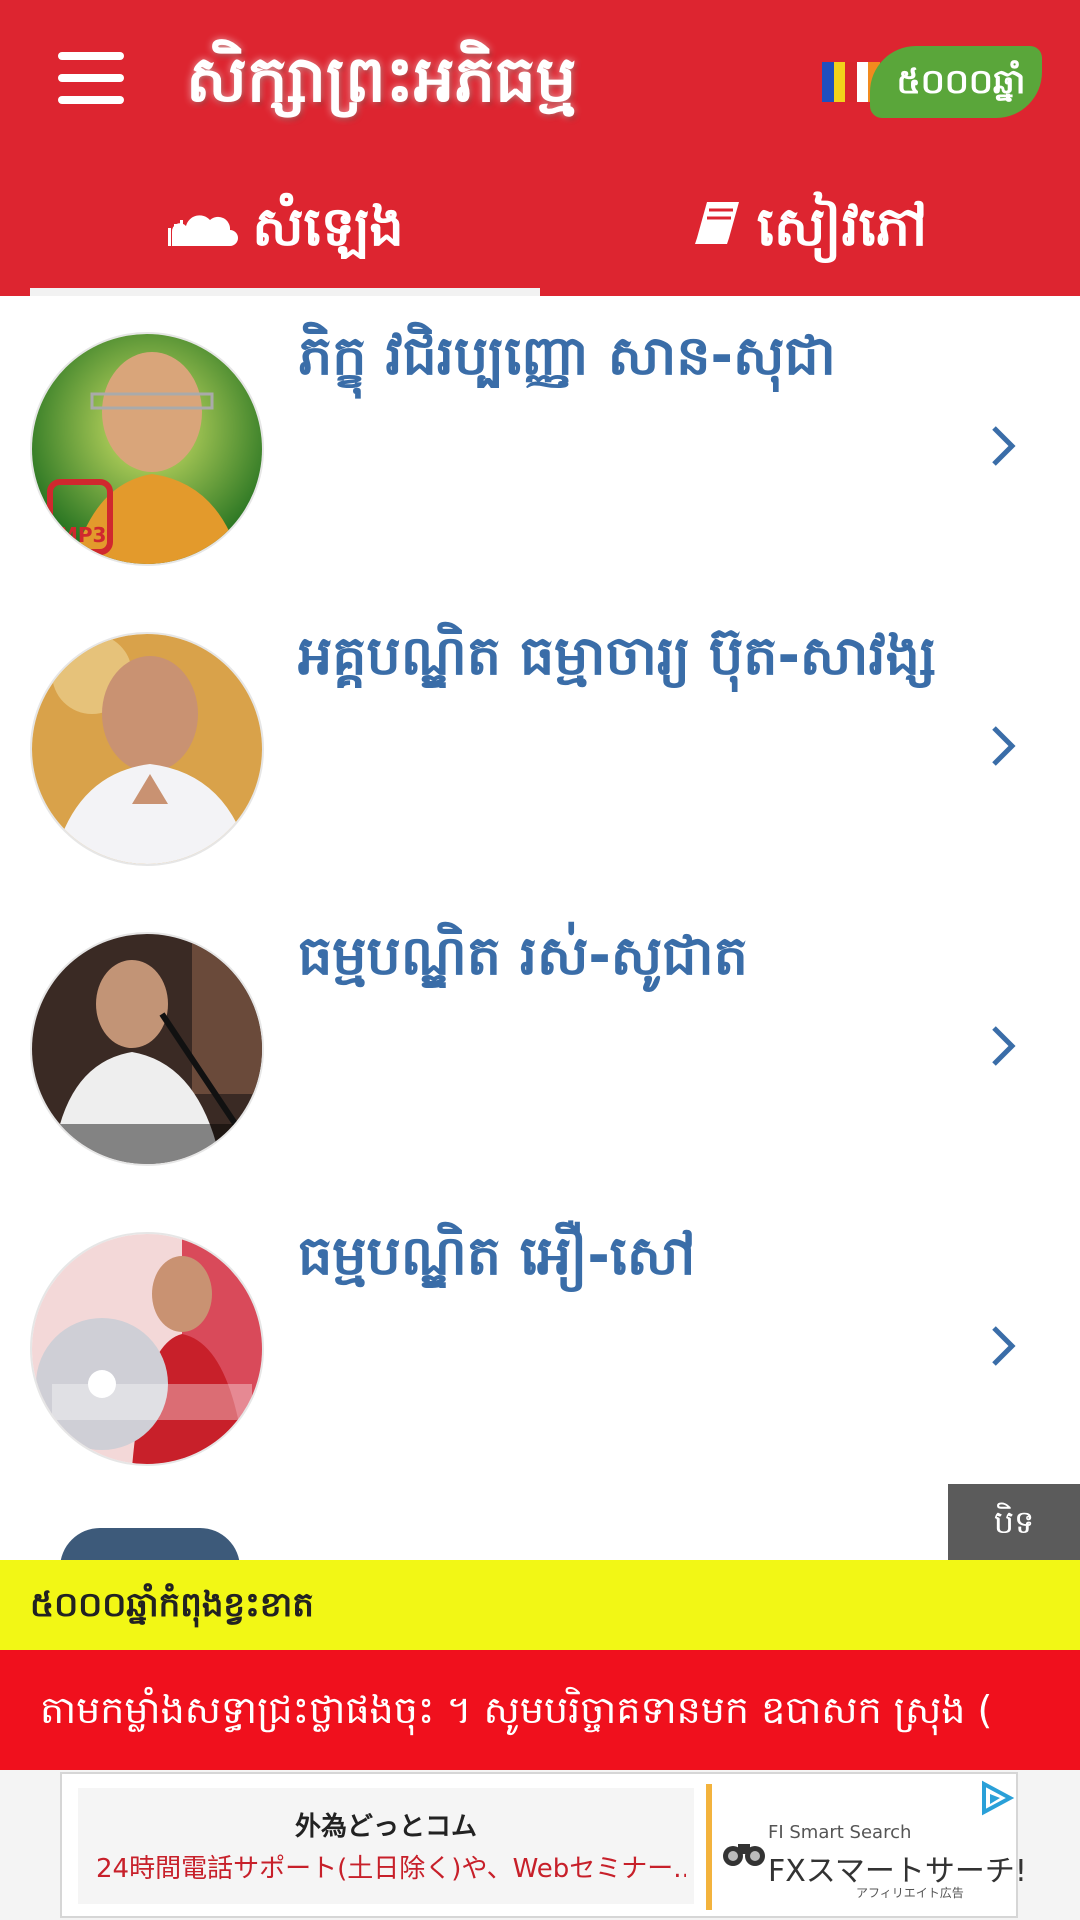 The height and width of the screenshot is (1920, 1080). Describe the element at coordinates (840, 1832) in the screenshot. I see `ad-brand-small: FI Smart Search` at that location.